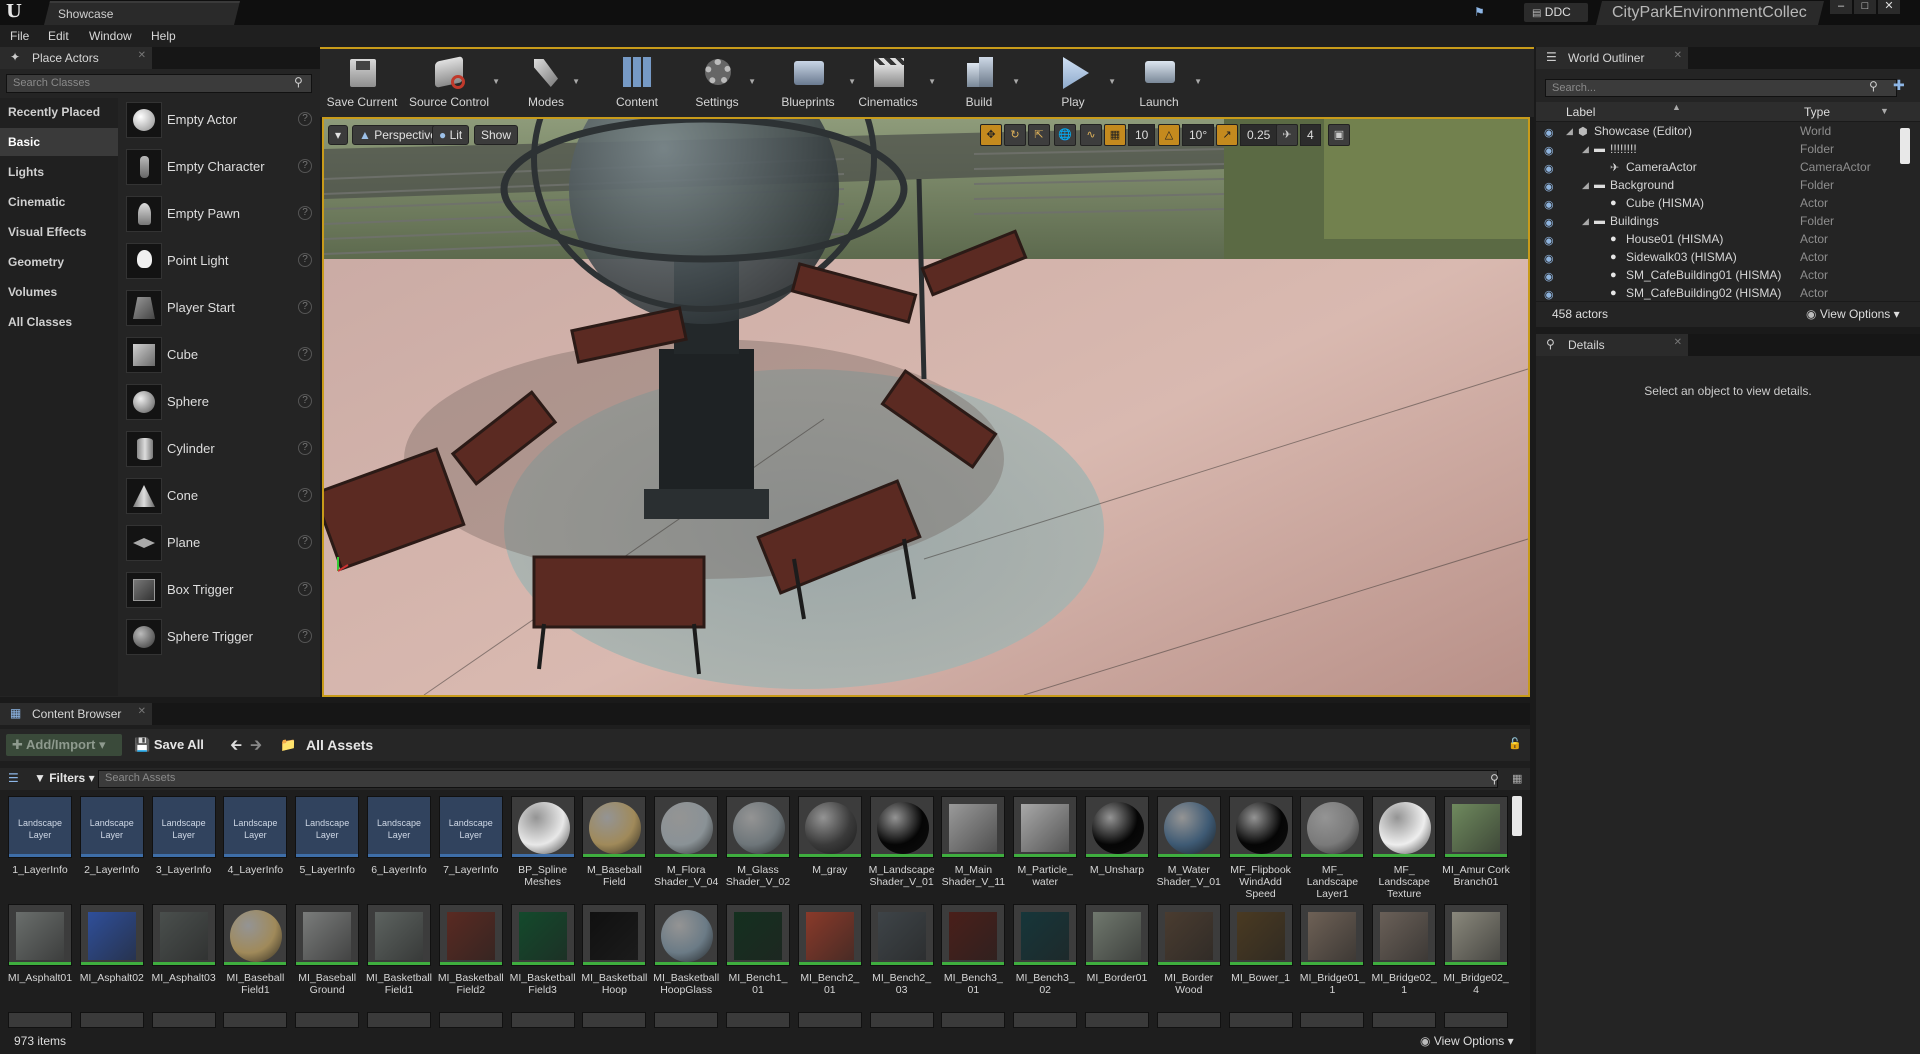  Describe the element at coordinates (1718, 187) in the screenshot. I see `outliner-row: ◉ ◢ ▬ Background Folder` at that location.